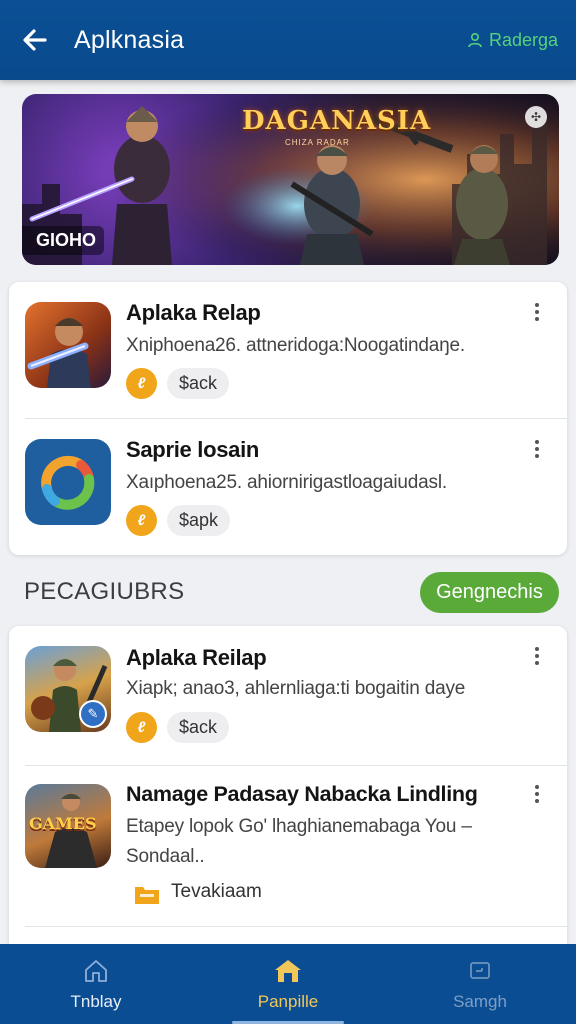 This screenshot has width=576, height=1024. I want to click on nav-item-search: Samgh, so click(480, 984).